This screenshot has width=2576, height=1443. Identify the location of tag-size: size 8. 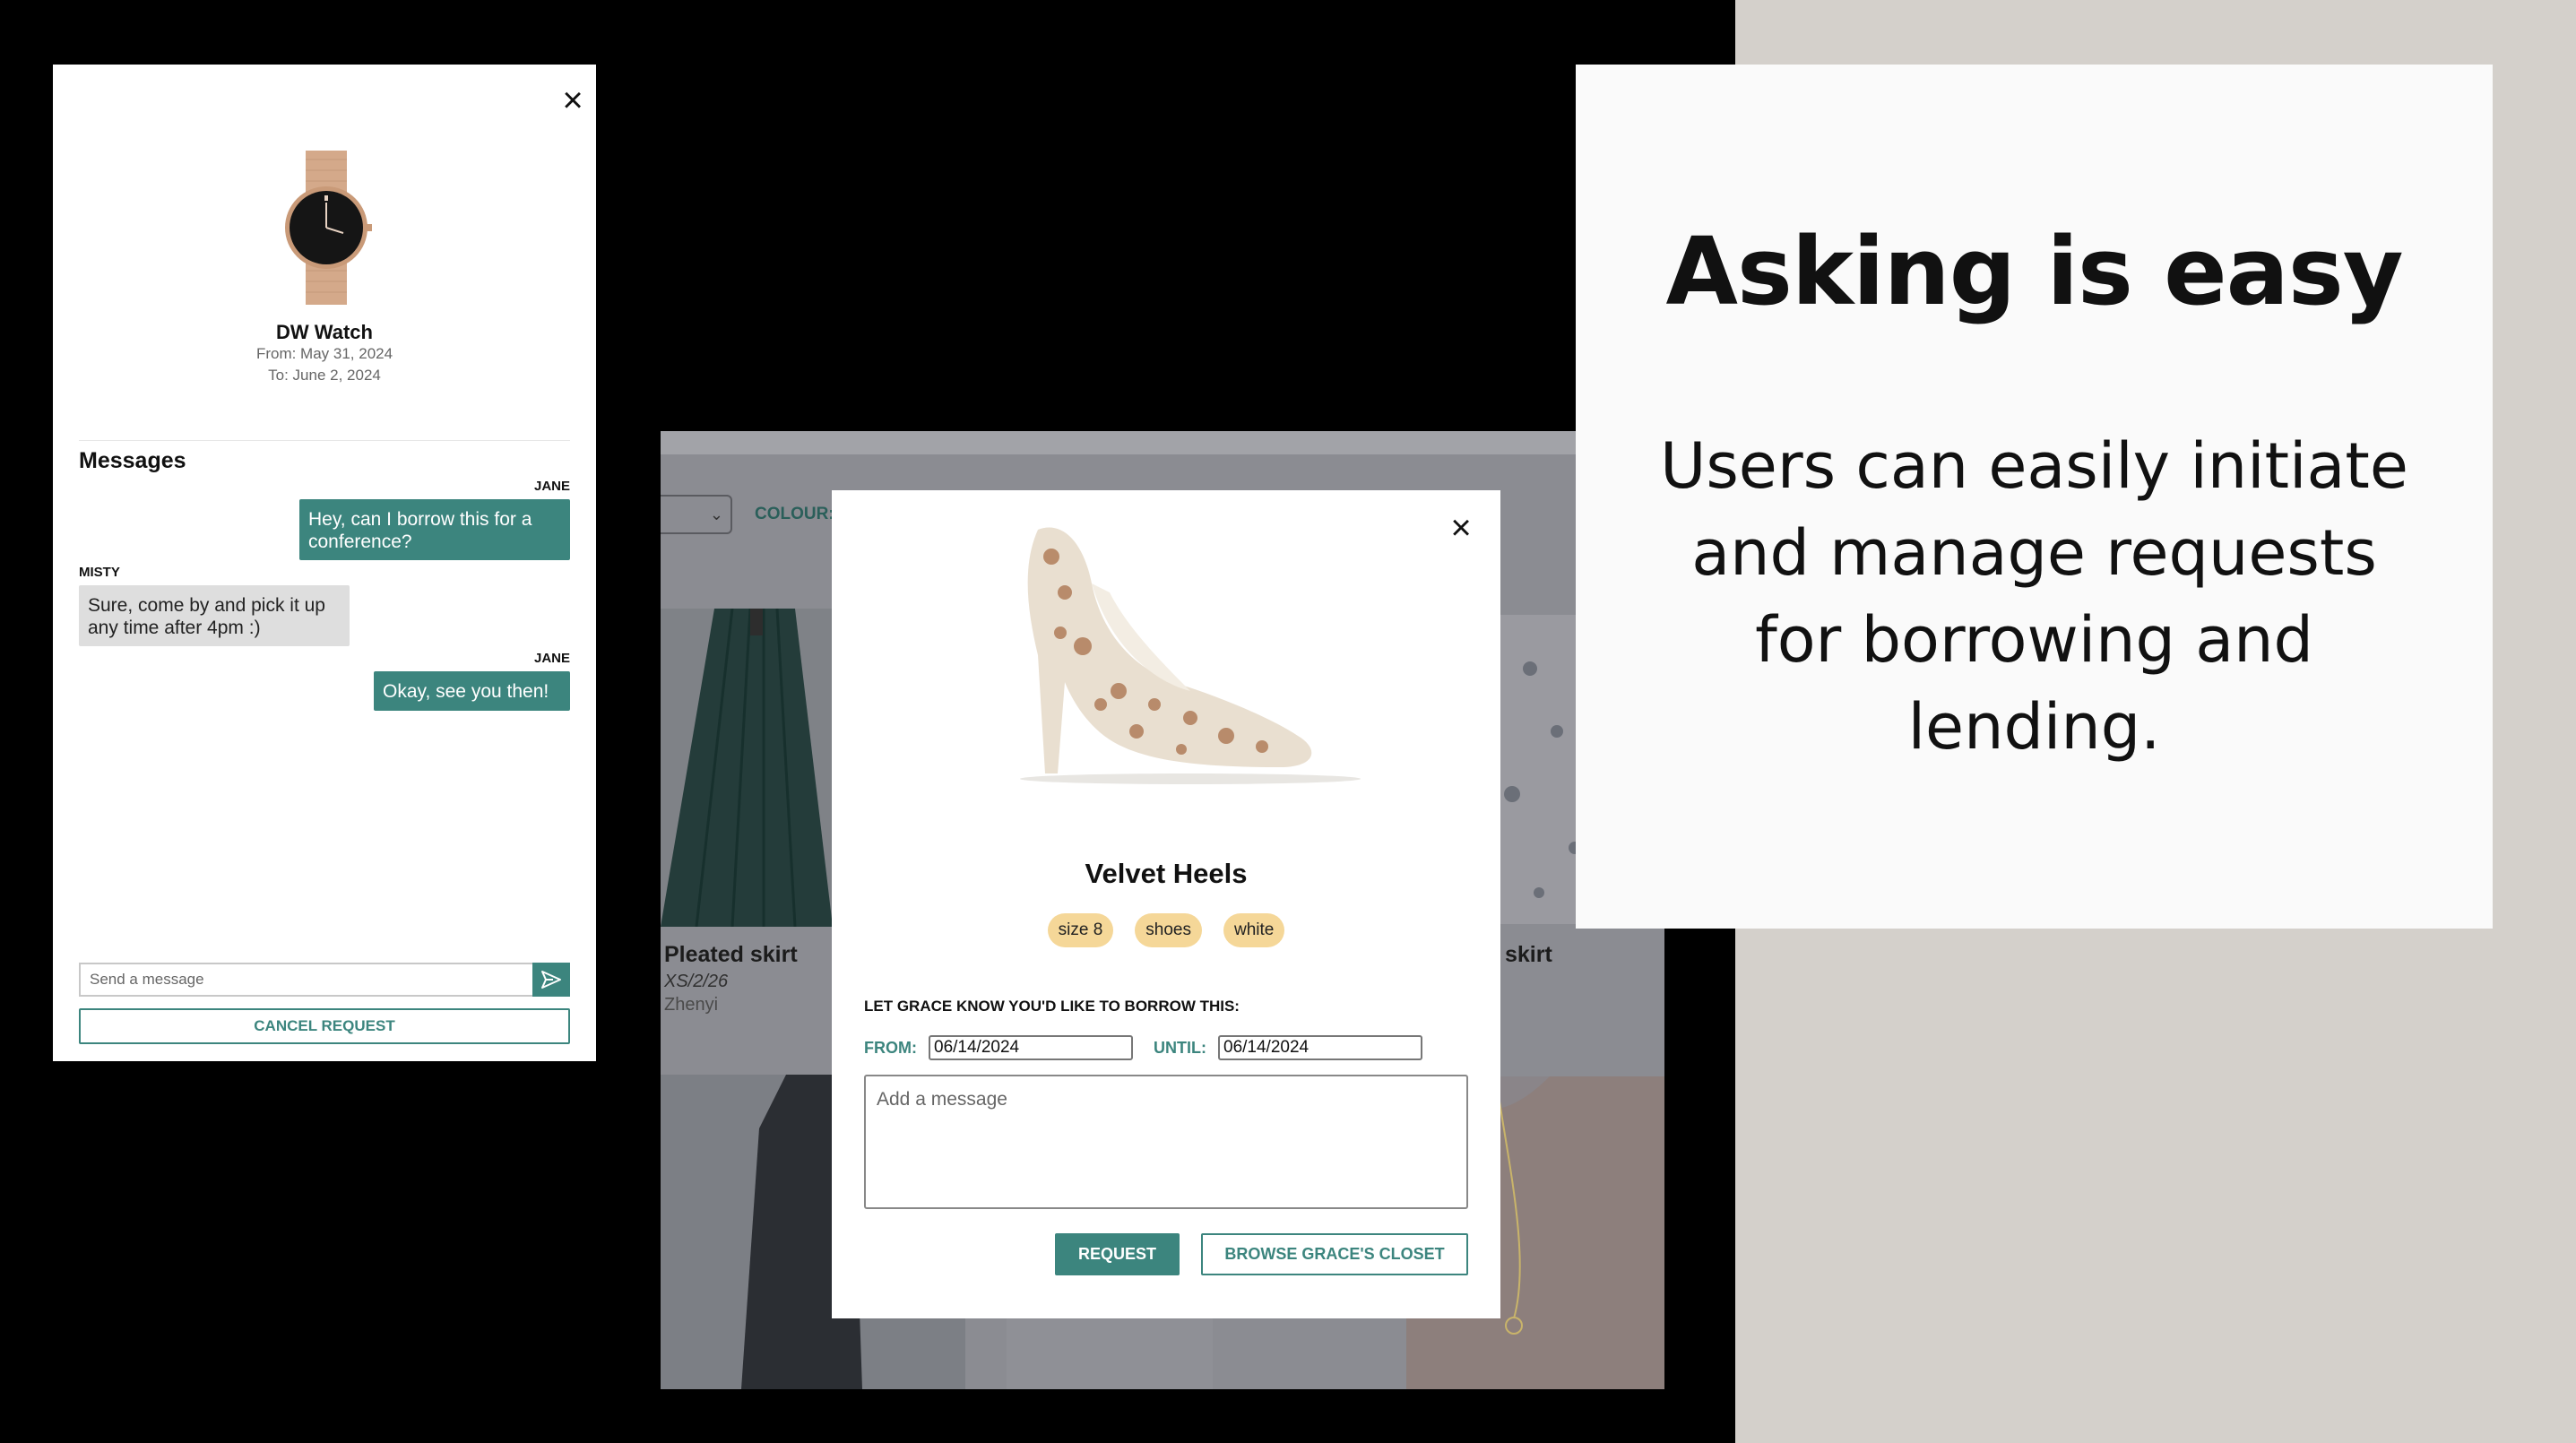
(1080, 930).